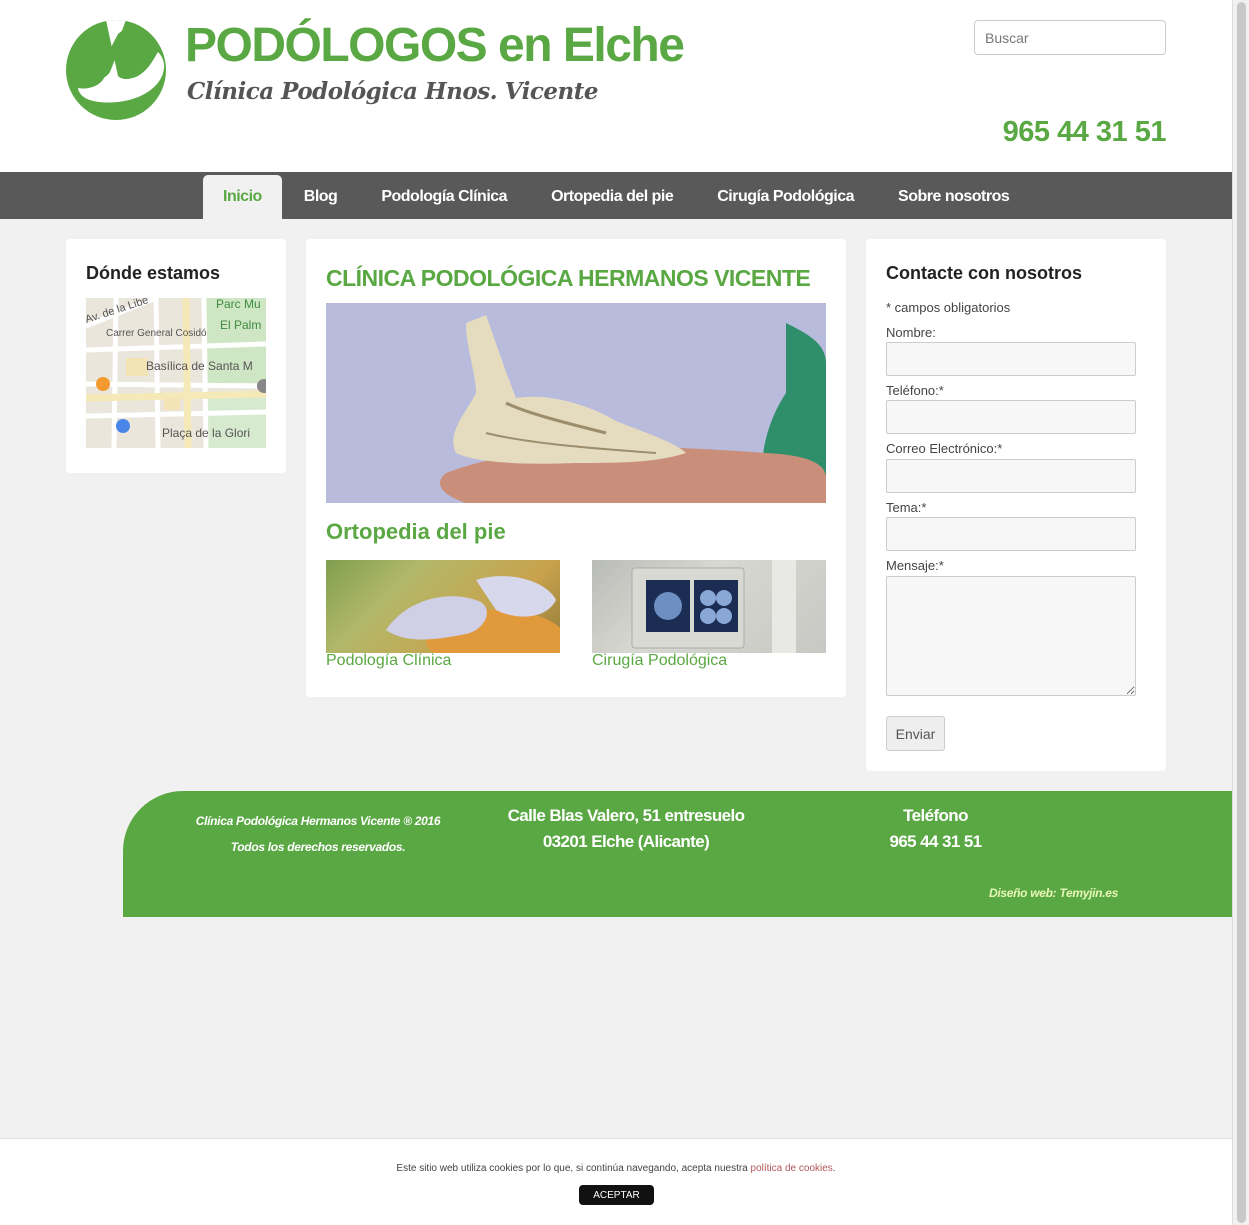  I want to click on map-label: Carrer General Cosidó, so click(156, 333).